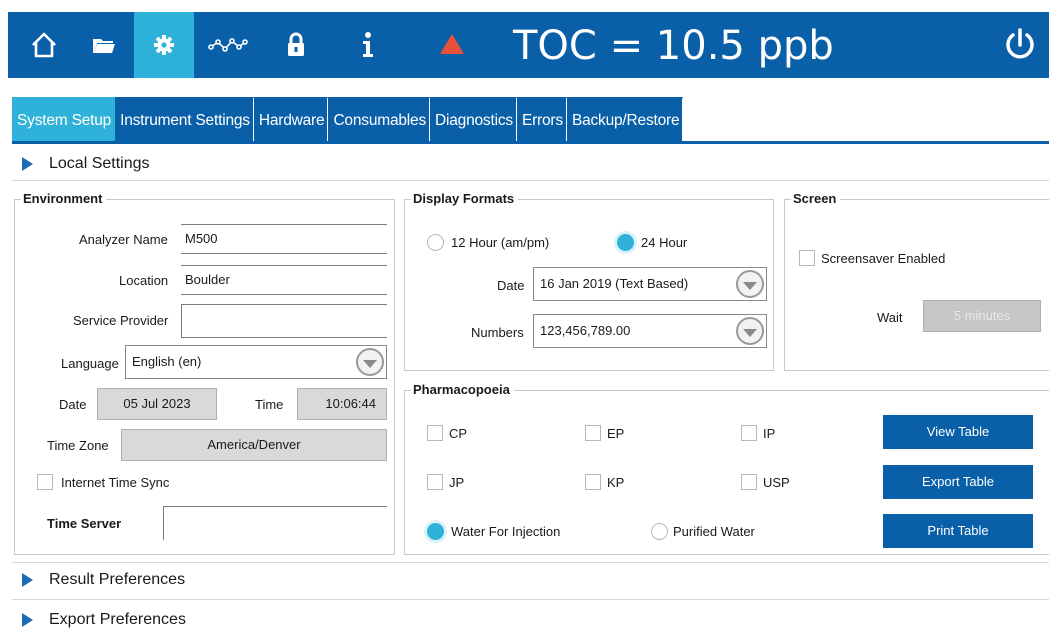  What do you see at coordinates (115, 482) in the screenshot?
I see `internet-time-sync-label: Internet Time Sync` at bounding box center [115, 482].